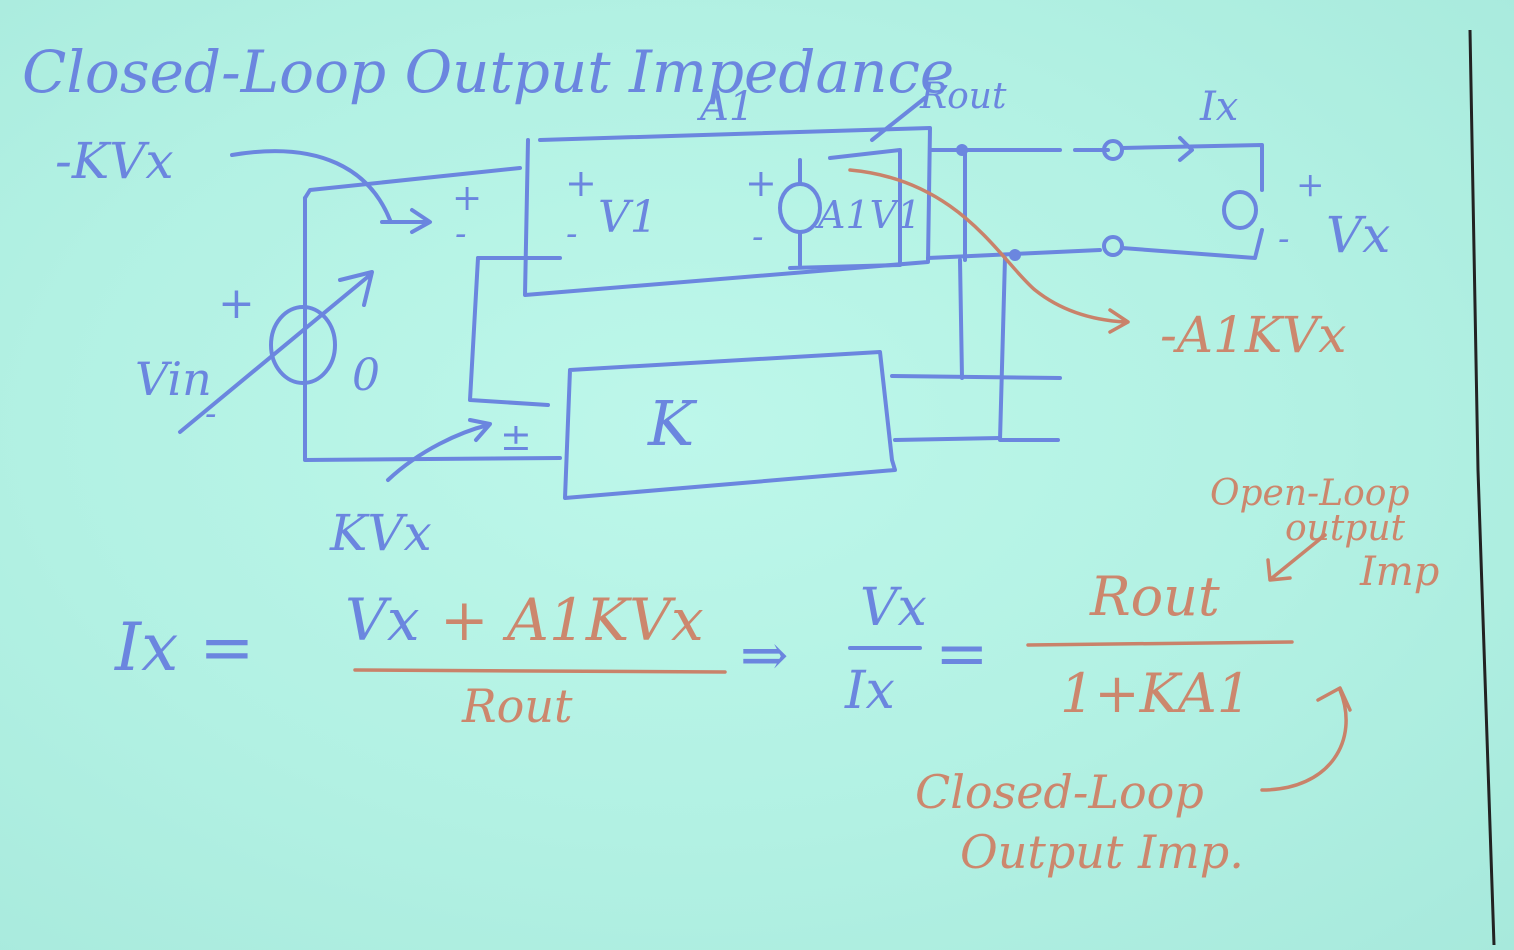 This screenshot has width=1514, height=950. Describe the element at coordinates (461, 234) in the screenshot. I see `label-minus-input: -` at that location.